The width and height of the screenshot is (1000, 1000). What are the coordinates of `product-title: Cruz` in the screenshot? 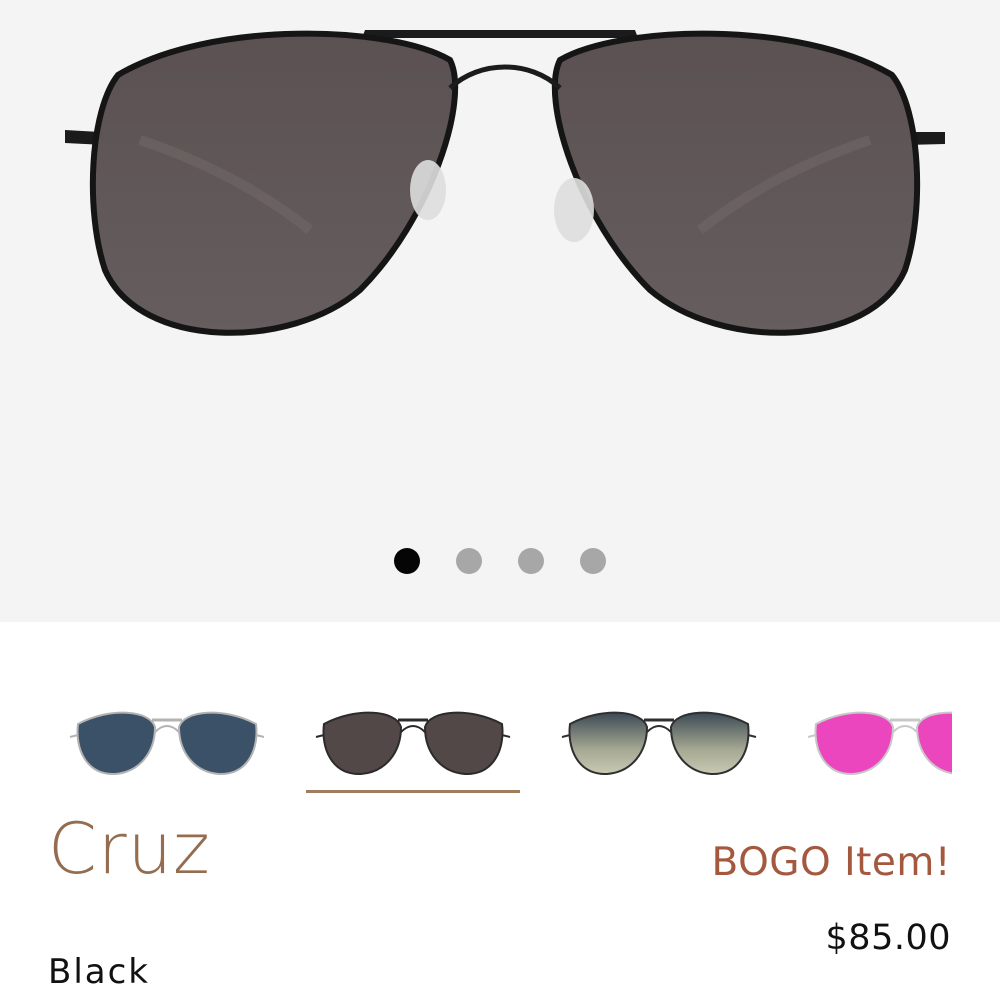 It's located at (129, 849).